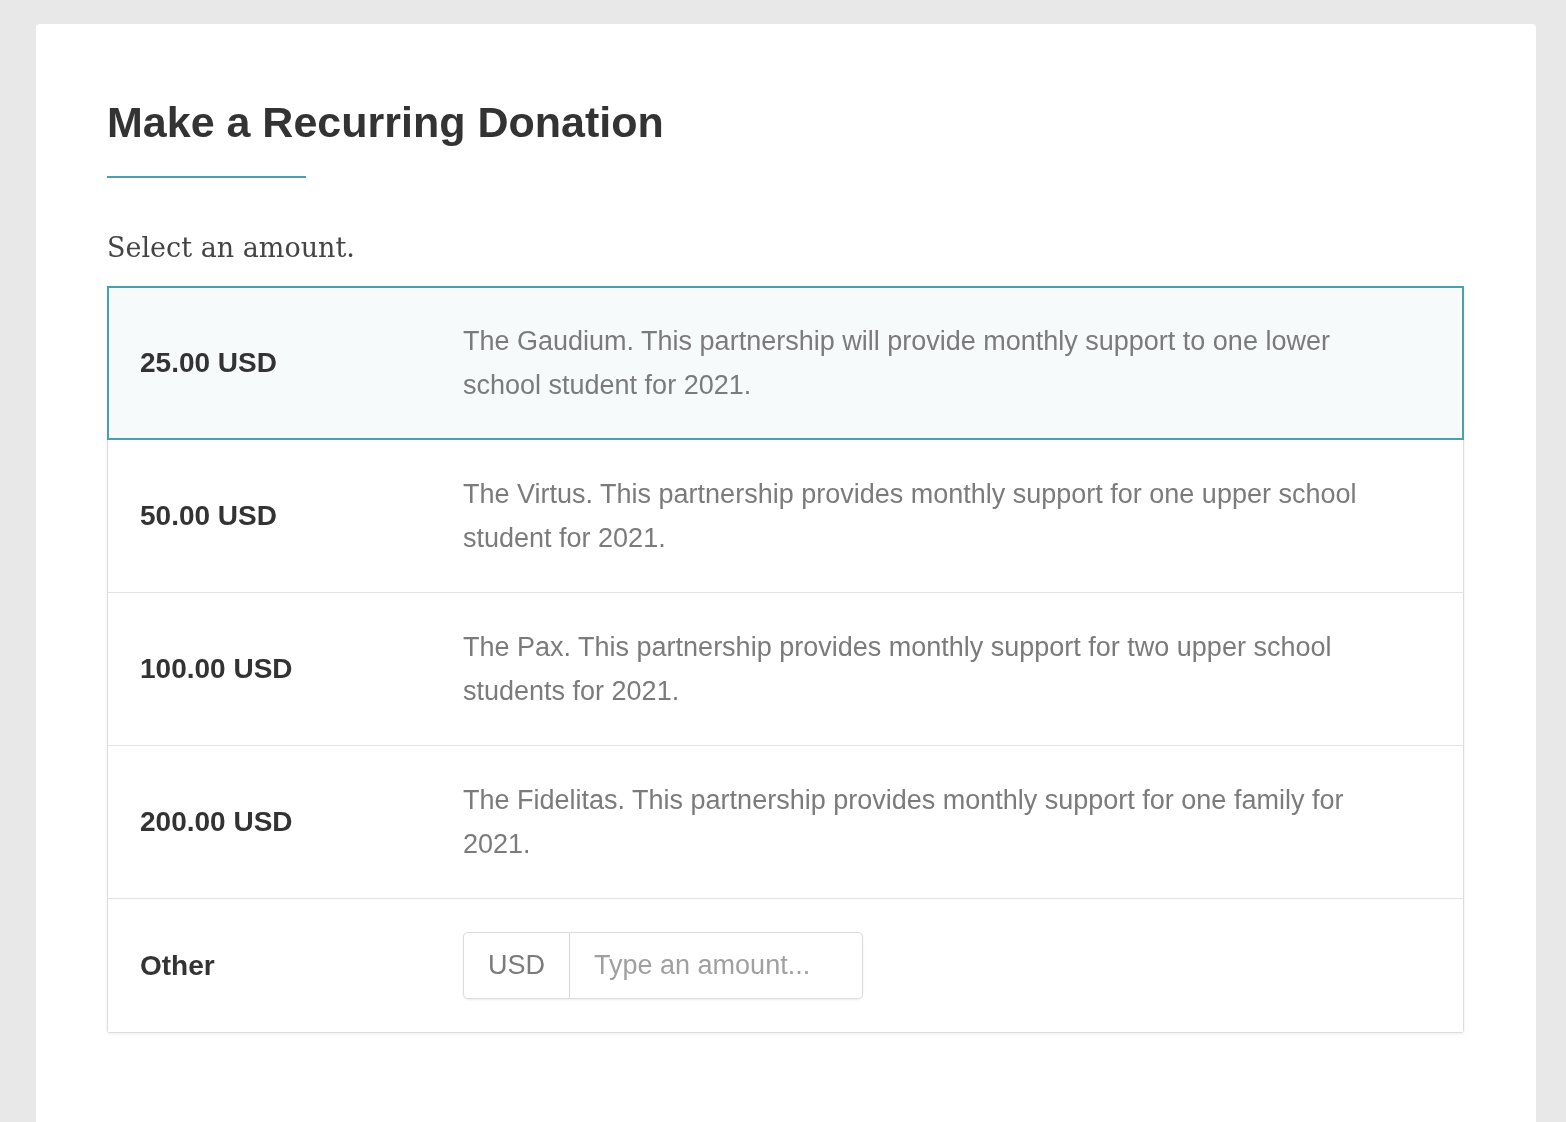 Image resolution: width=1566 pixels, height=1122 pixels. Describe the element at coordinates (385, 122) in the screenshot. I see `page-title: Make a Recurring Donation` at that location.